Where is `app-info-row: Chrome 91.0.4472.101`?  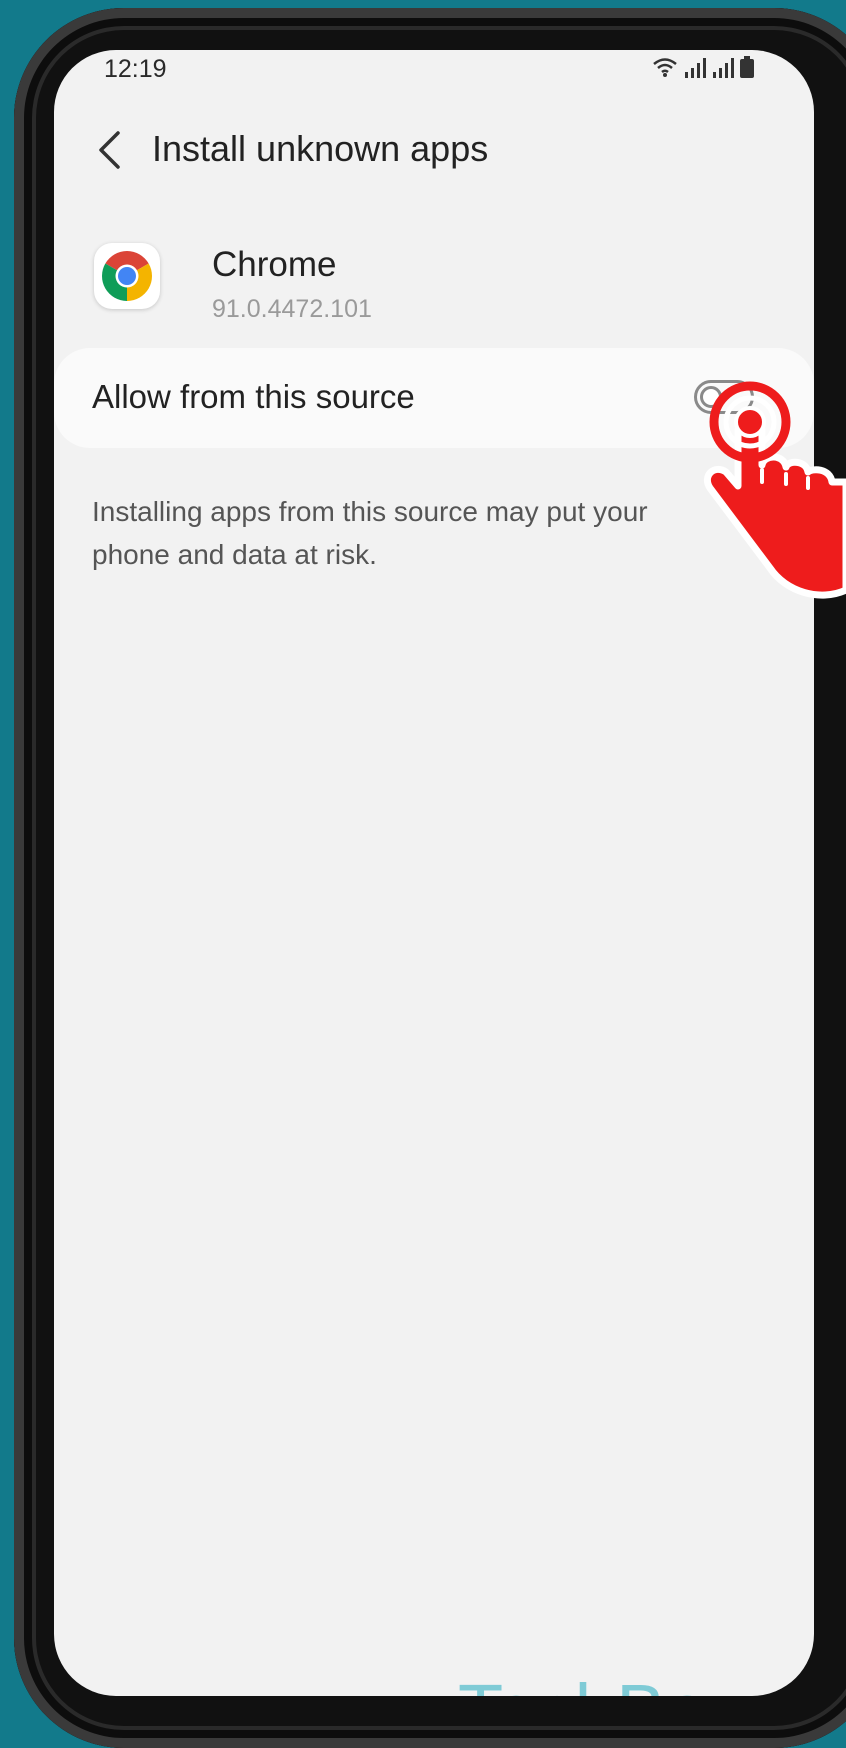 app-info-row: Chrome 91.0.4472.101 is located at coordinates (434, 280).